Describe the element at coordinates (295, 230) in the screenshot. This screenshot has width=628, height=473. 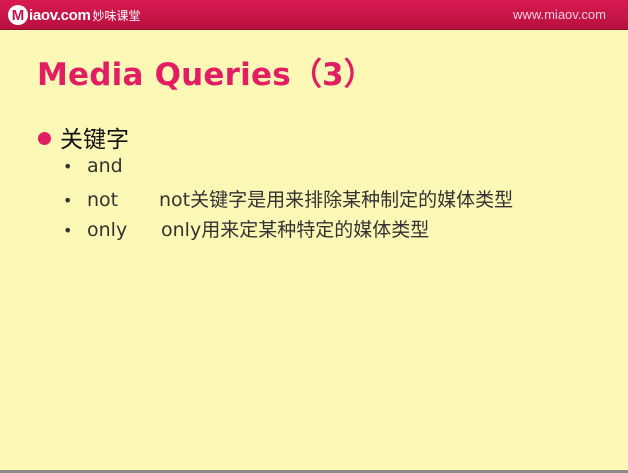
I see `keyword-description: only用来定某种特定的媒体类型` at that location.